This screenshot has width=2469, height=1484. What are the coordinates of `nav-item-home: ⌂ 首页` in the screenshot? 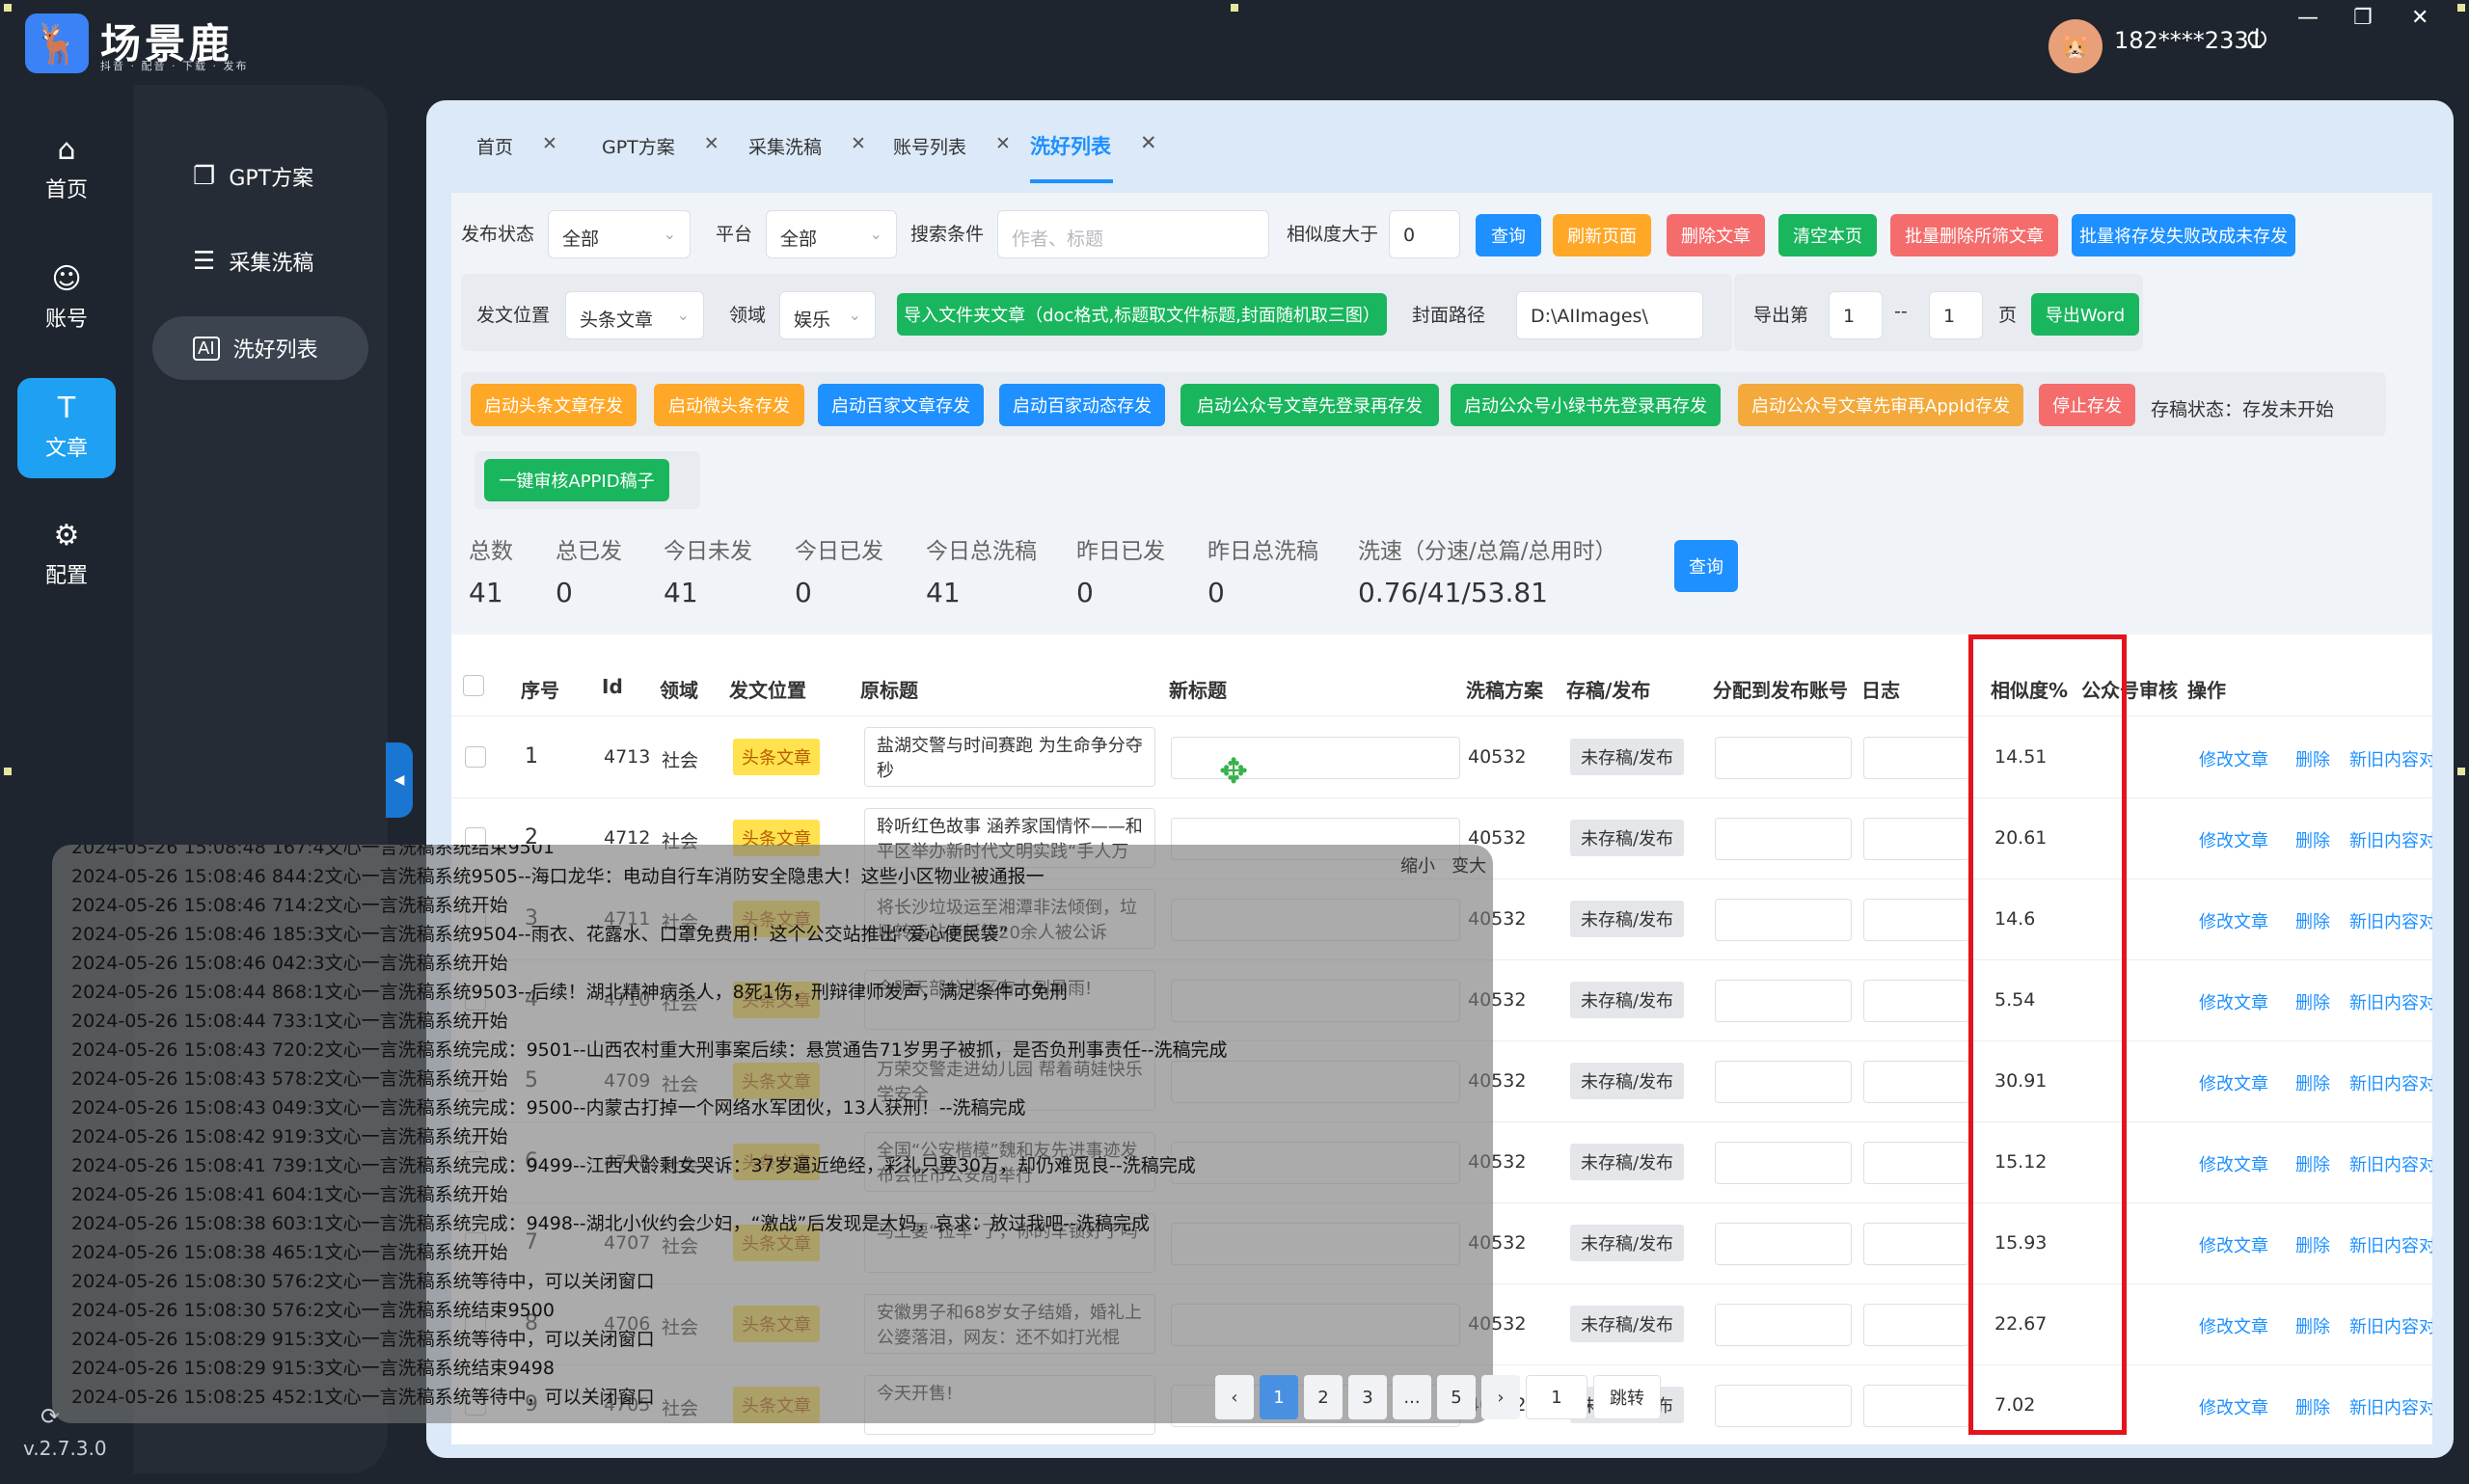 It's located at (67, 170).